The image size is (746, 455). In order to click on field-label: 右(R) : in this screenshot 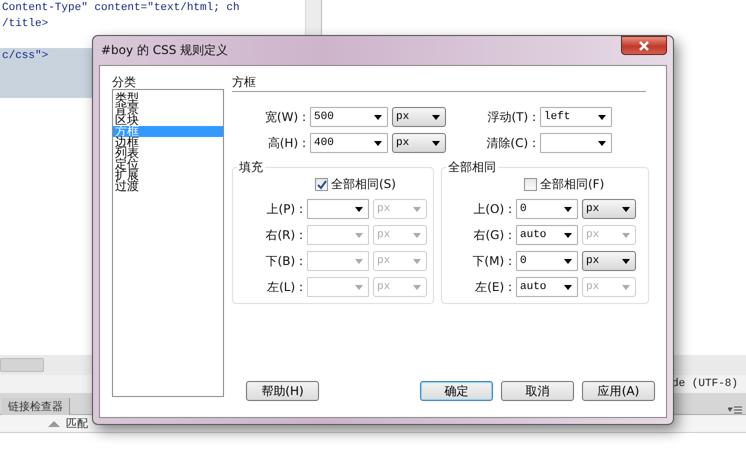, I will do `click(283, 235)`.